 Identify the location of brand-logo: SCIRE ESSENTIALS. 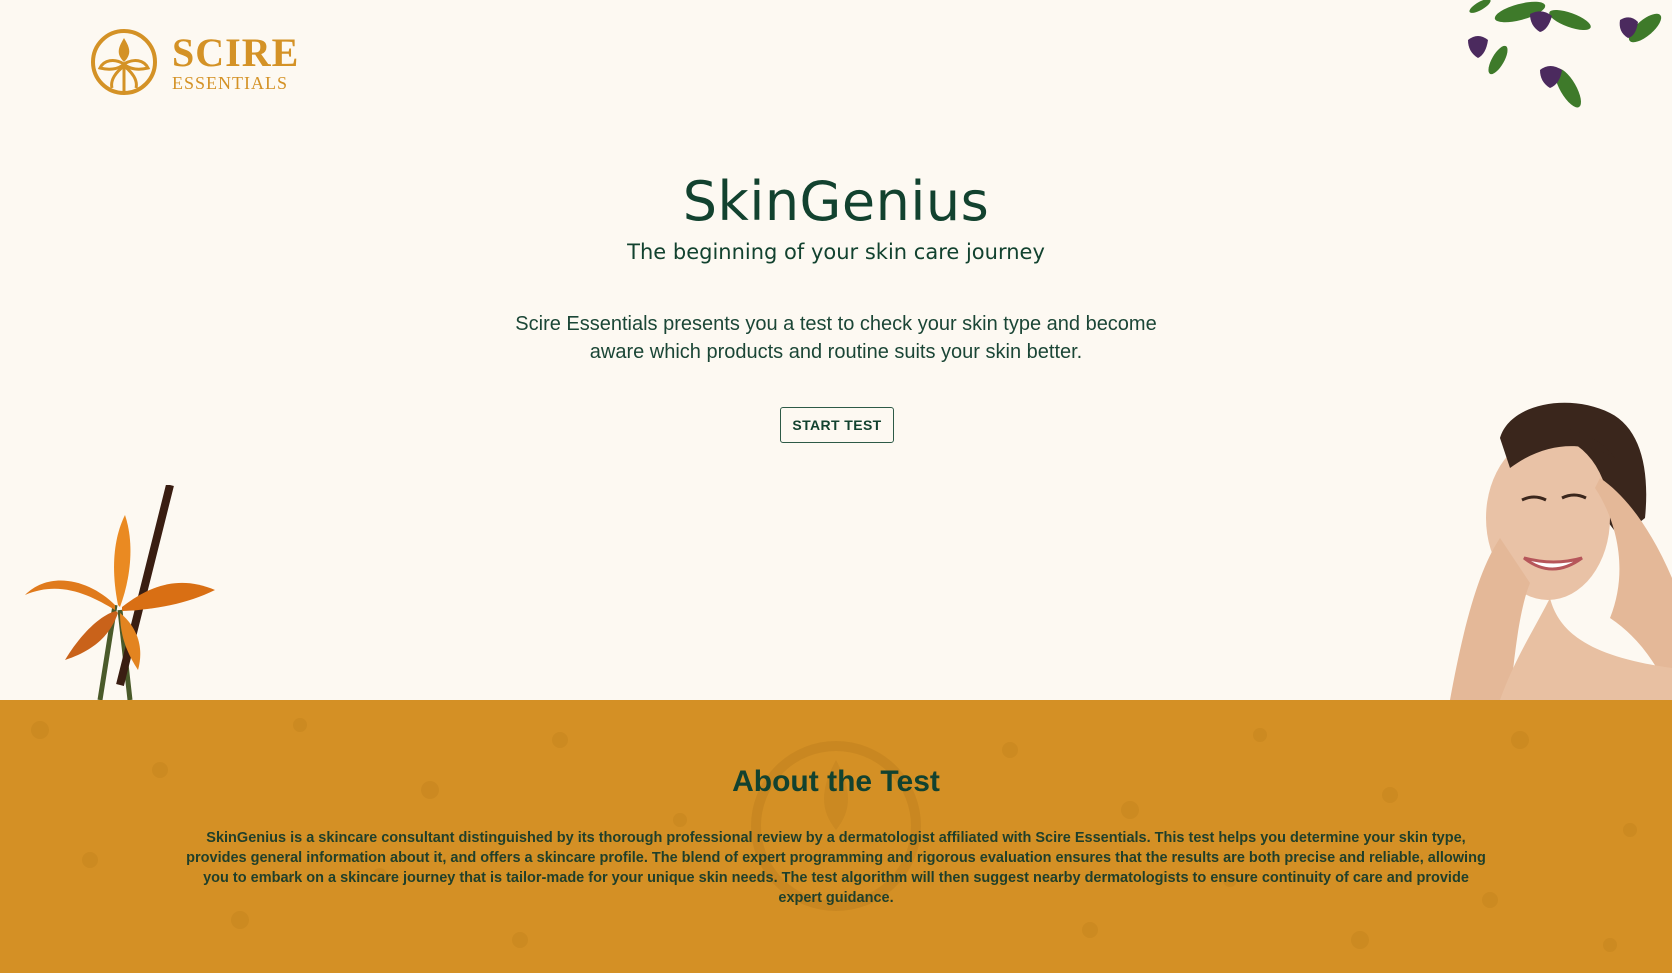
(194, 62).